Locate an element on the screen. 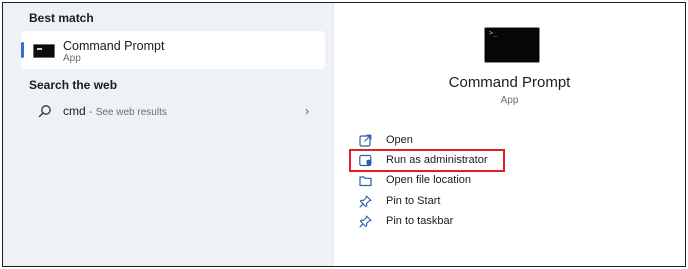 This screenshot has height=269, width=688. action-label: Pin to Start is located at coordinates (413, 201).